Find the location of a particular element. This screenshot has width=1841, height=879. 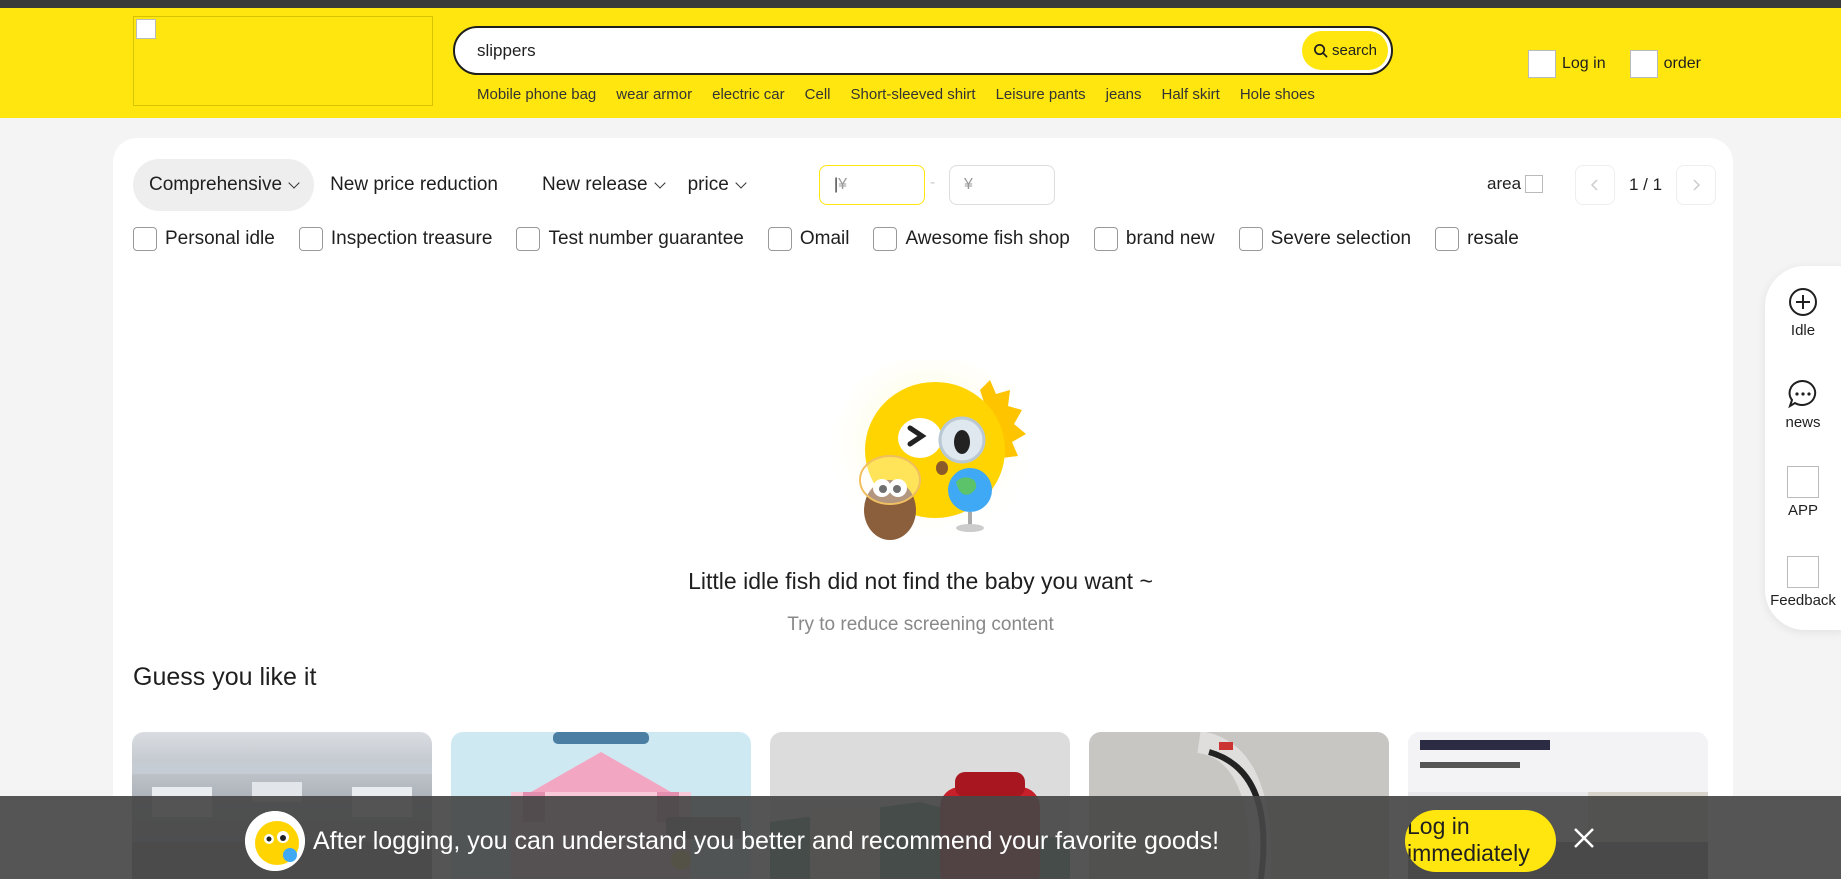

filter-label: Personal idle is located at coordinates (220, 238).